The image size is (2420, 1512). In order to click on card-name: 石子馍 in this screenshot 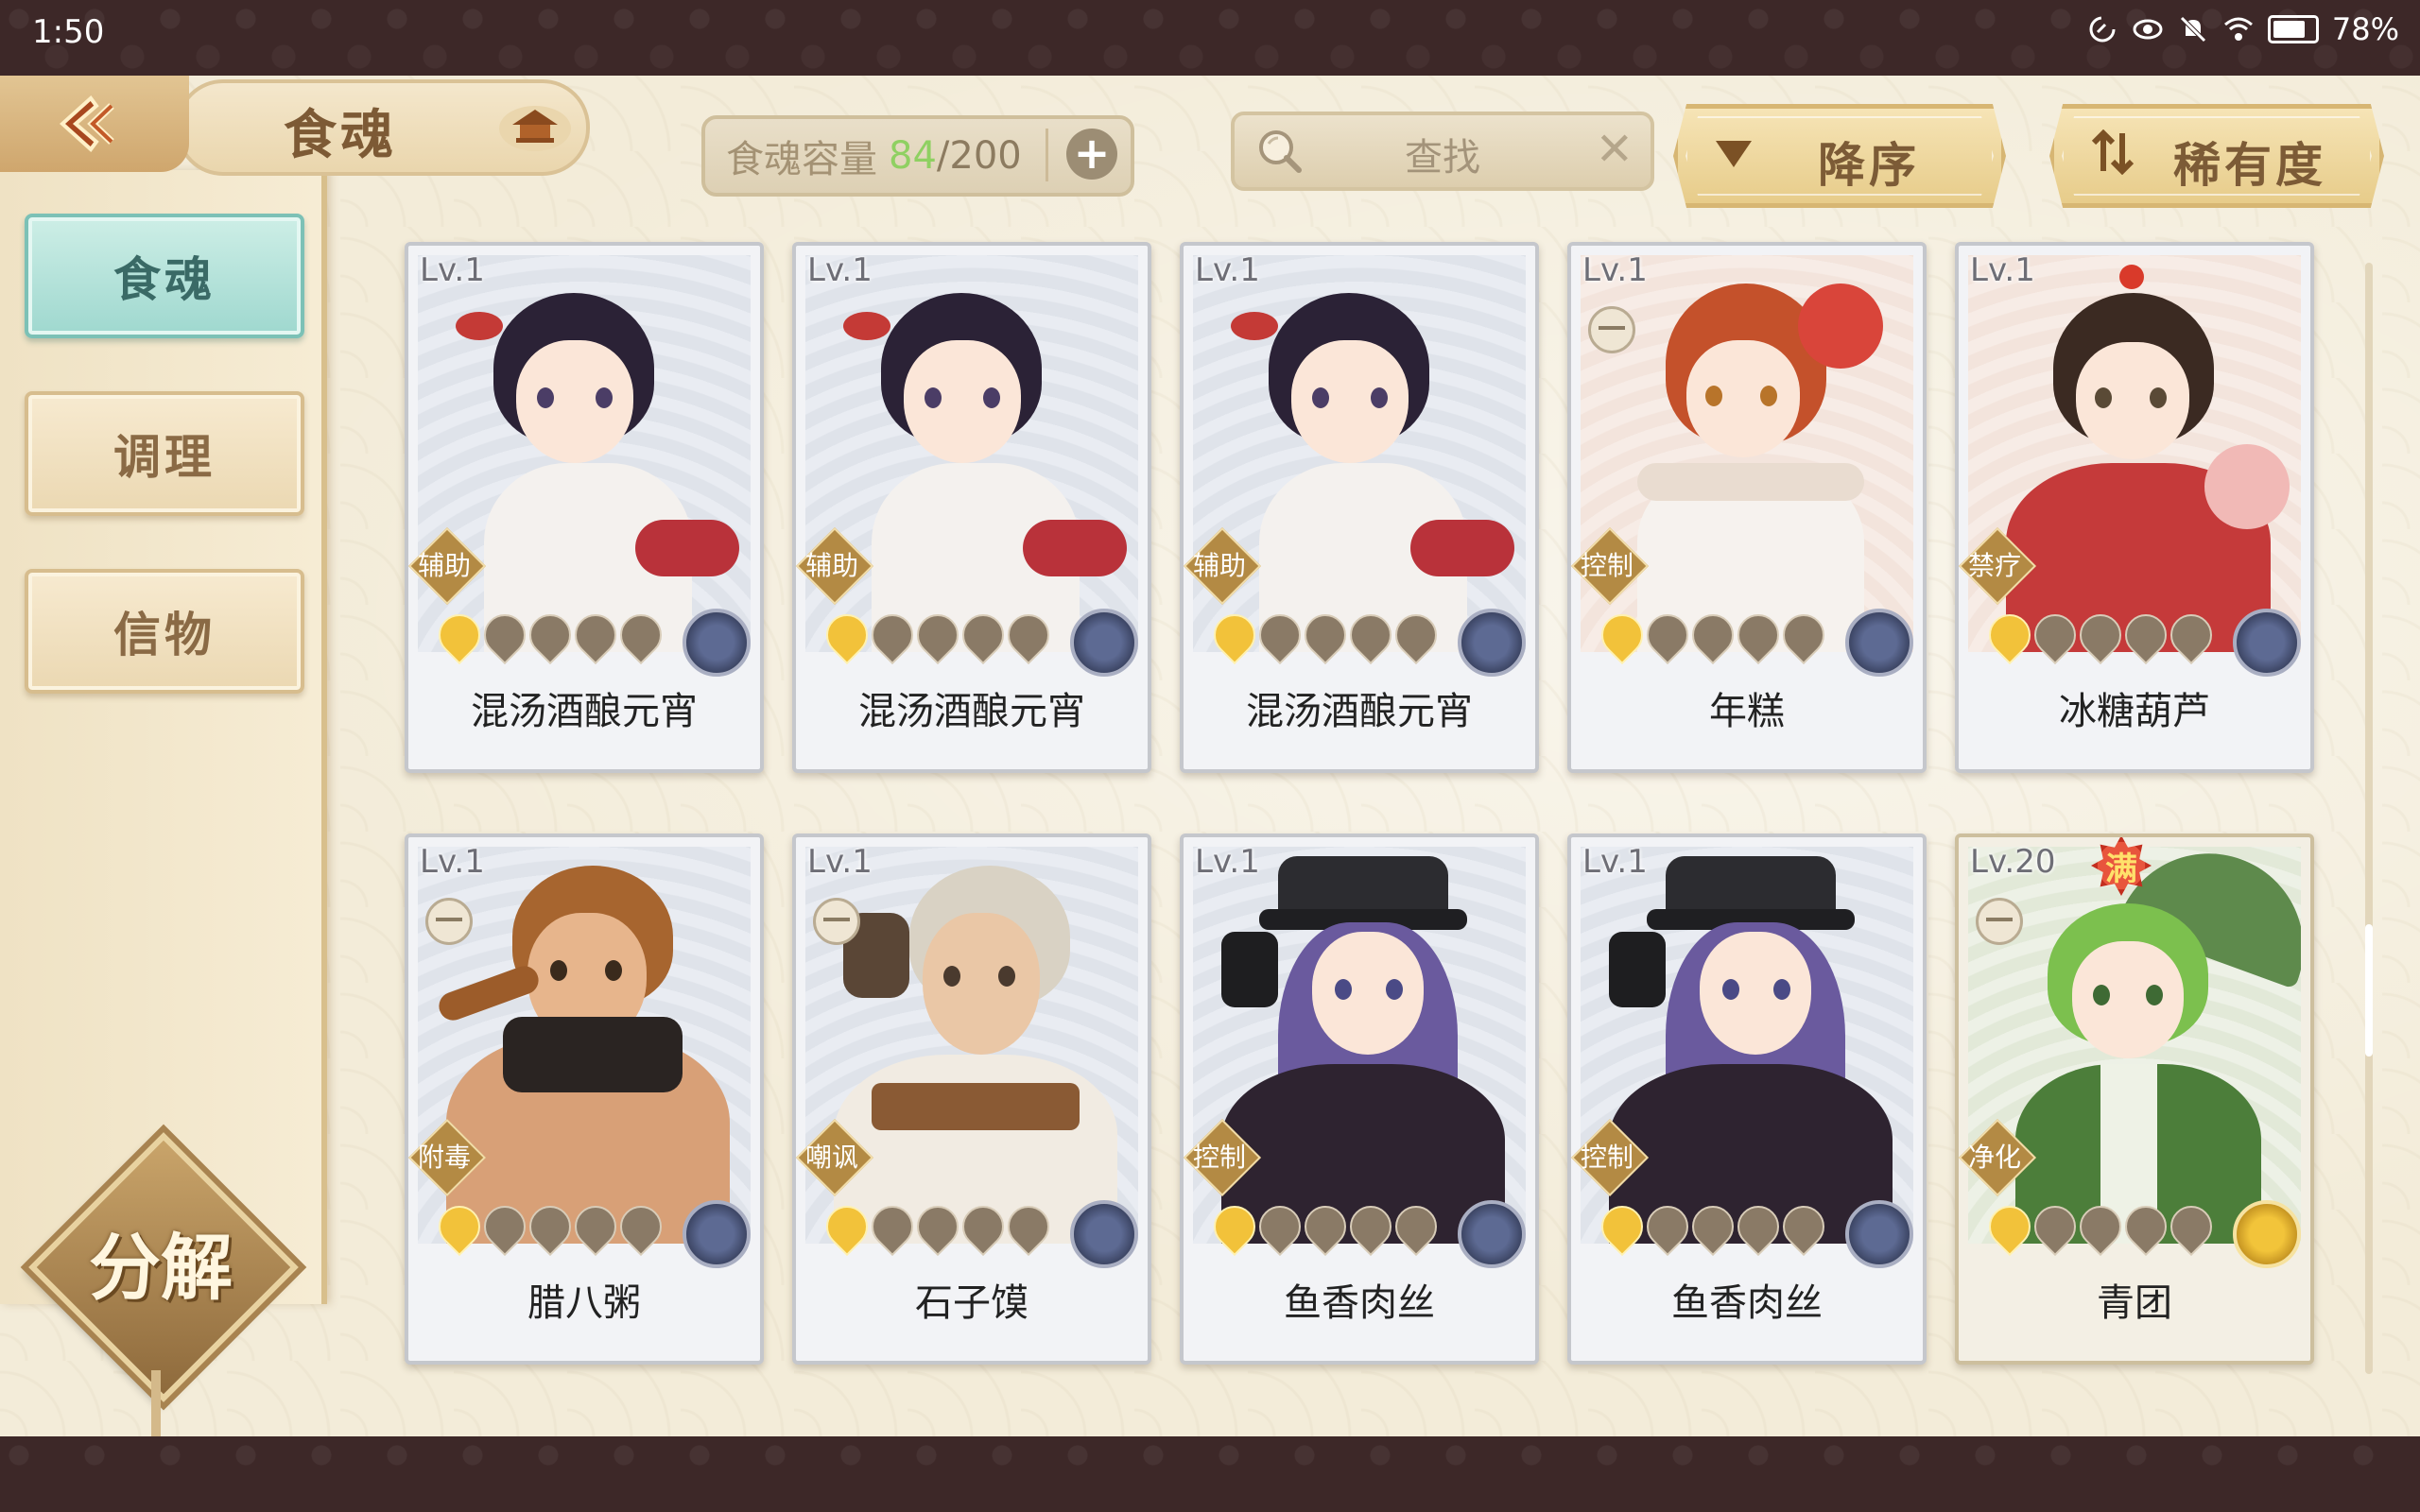, I will do `click(971, 1303)`.